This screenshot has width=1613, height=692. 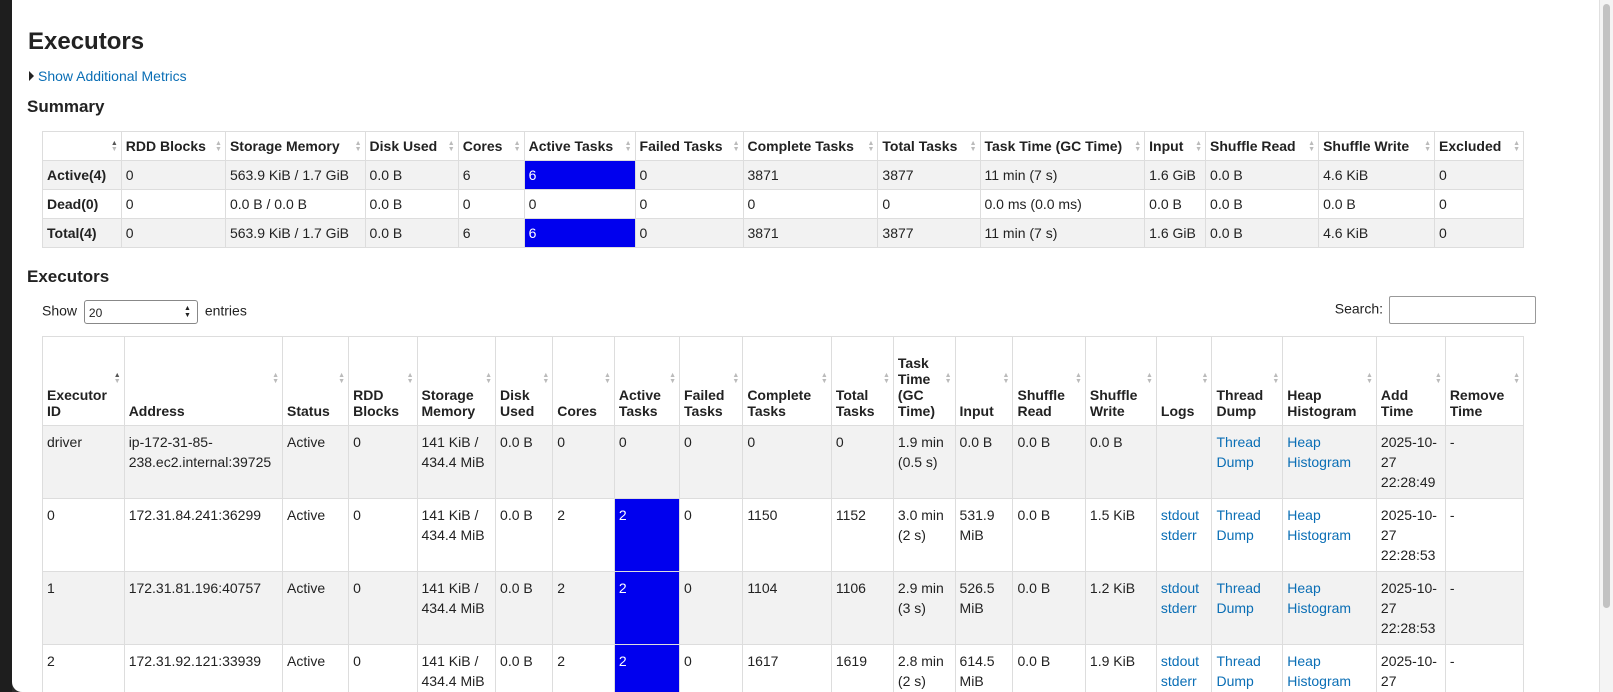 What do you see at coordinates (984, 381) in the screenshot?
I see `executors-col-header: Input ▲ ▼` at bounding box center [984, 381].